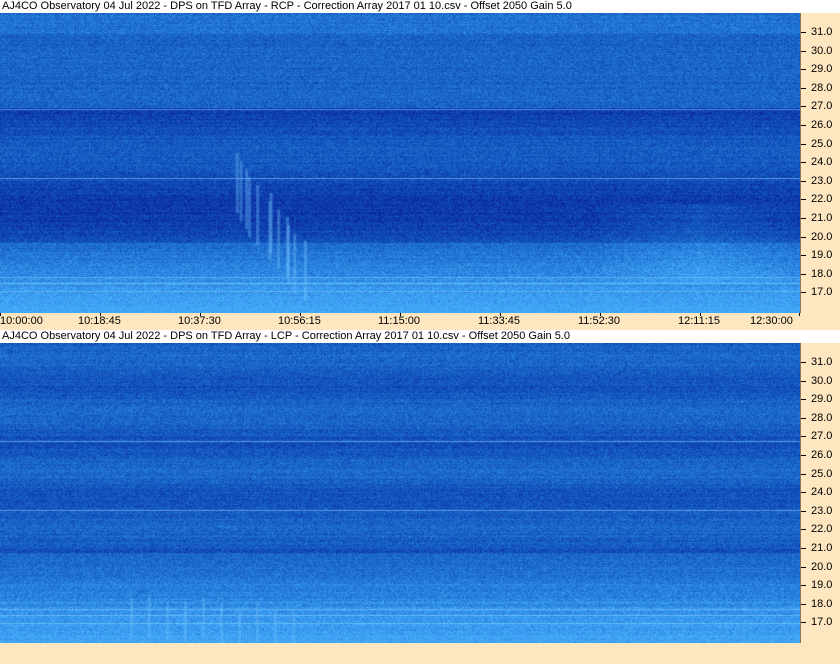  What do you see at coordinates (771, 321) in the screenshot?
I see `time-label: 12:30:00` at bounding box center [771, 321].